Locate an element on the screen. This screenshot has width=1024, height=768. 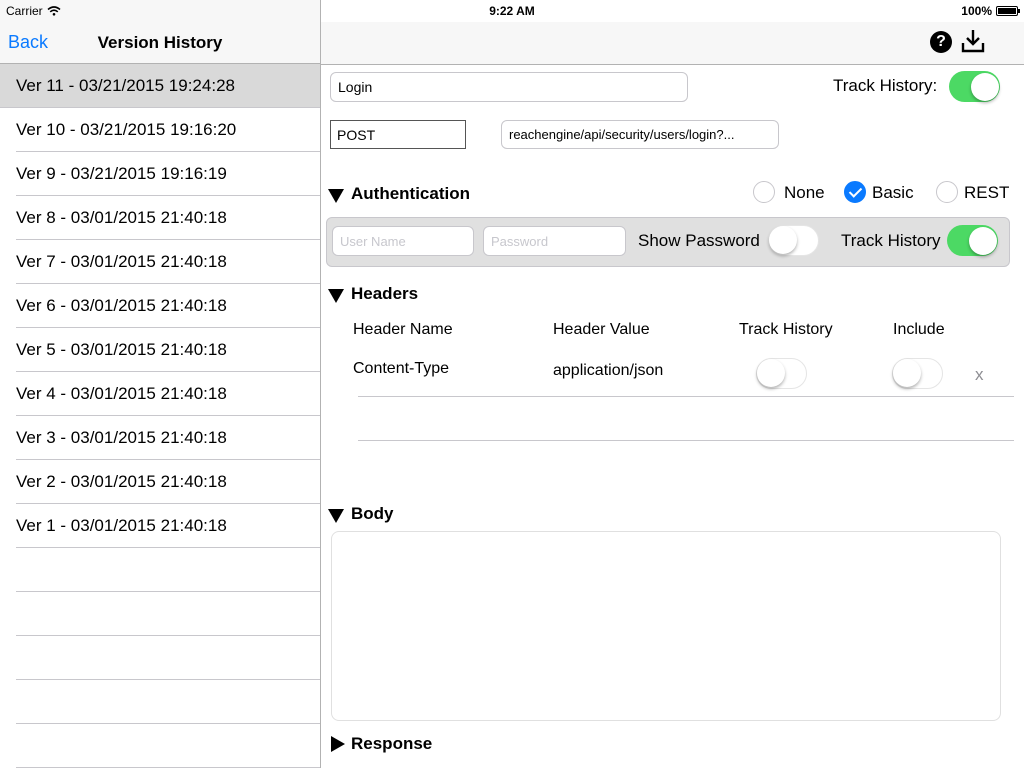
header-column-name: Header Name is located at coordinates (403, 329).